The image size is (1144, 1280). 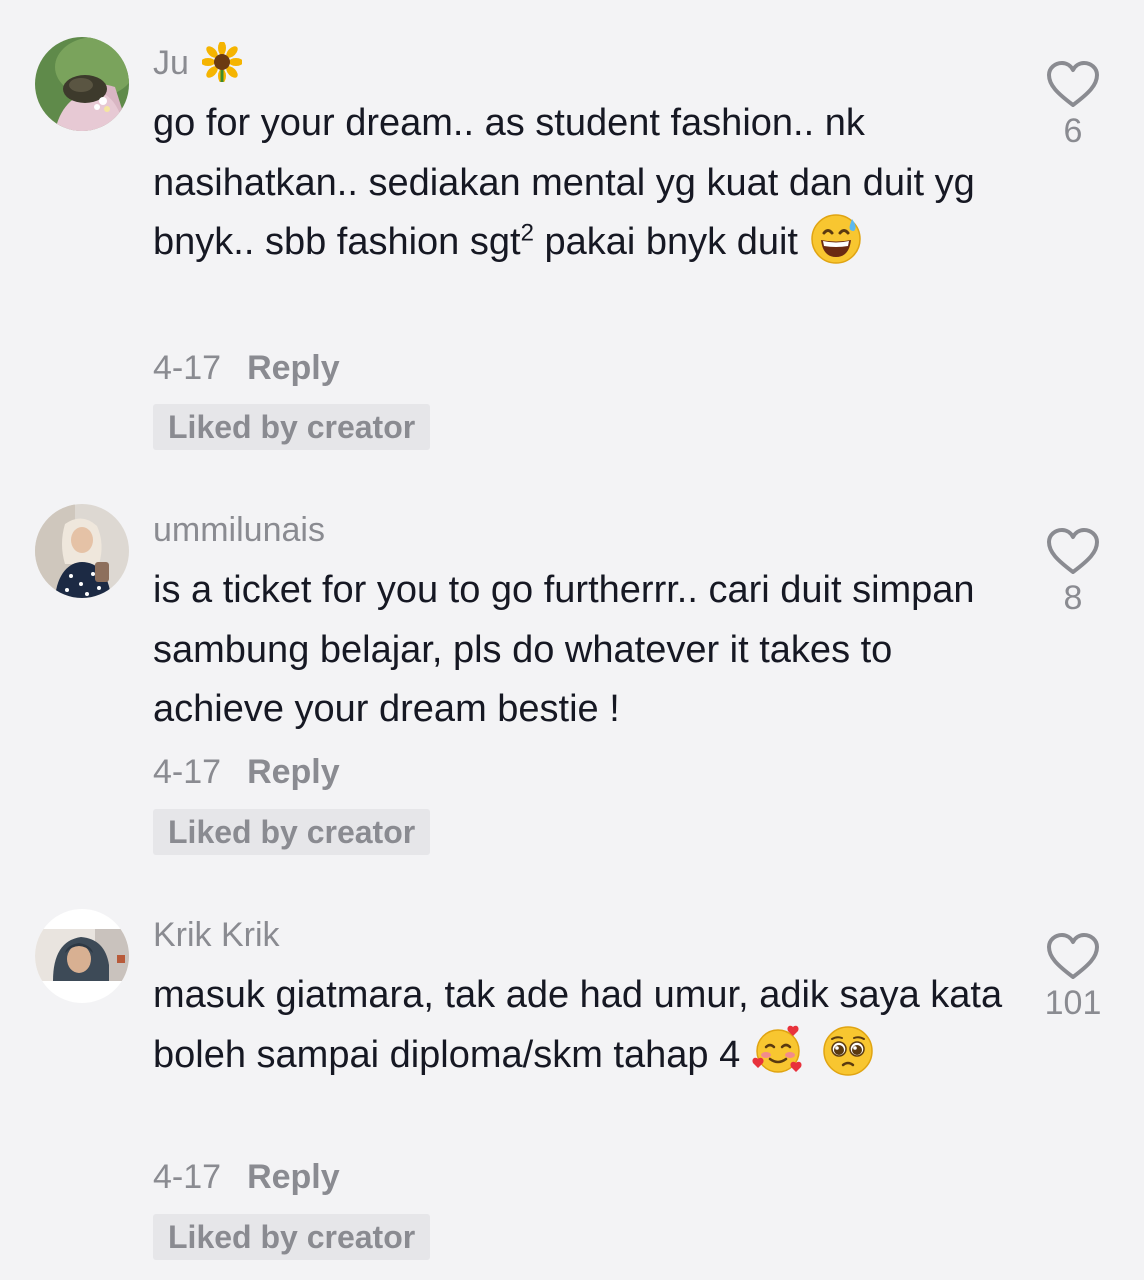 I want to click on comment-username: Krik Krik, so click(x=216, y=935).